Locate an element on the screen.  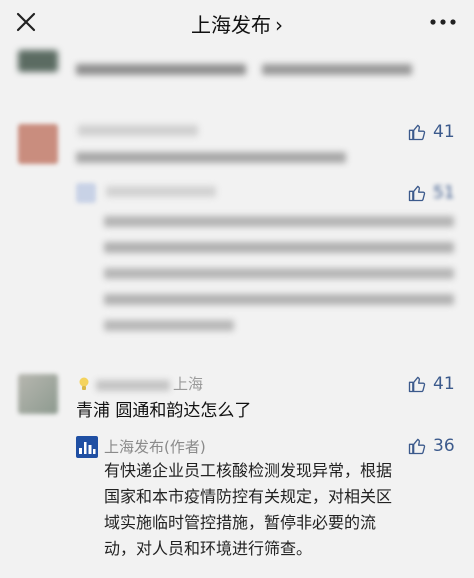
like-count: 36 is located at coordinates (444, 446).